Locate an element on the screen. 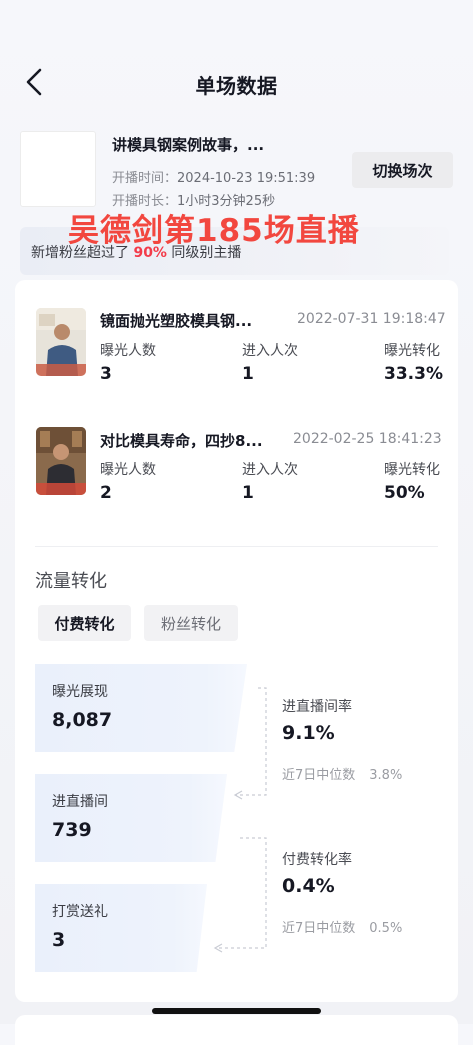 Image resolution: width=473 pixels, height=1045 pixels. video-date: 2022-02-25 18:41:23 is located at coordinates (367, 439).